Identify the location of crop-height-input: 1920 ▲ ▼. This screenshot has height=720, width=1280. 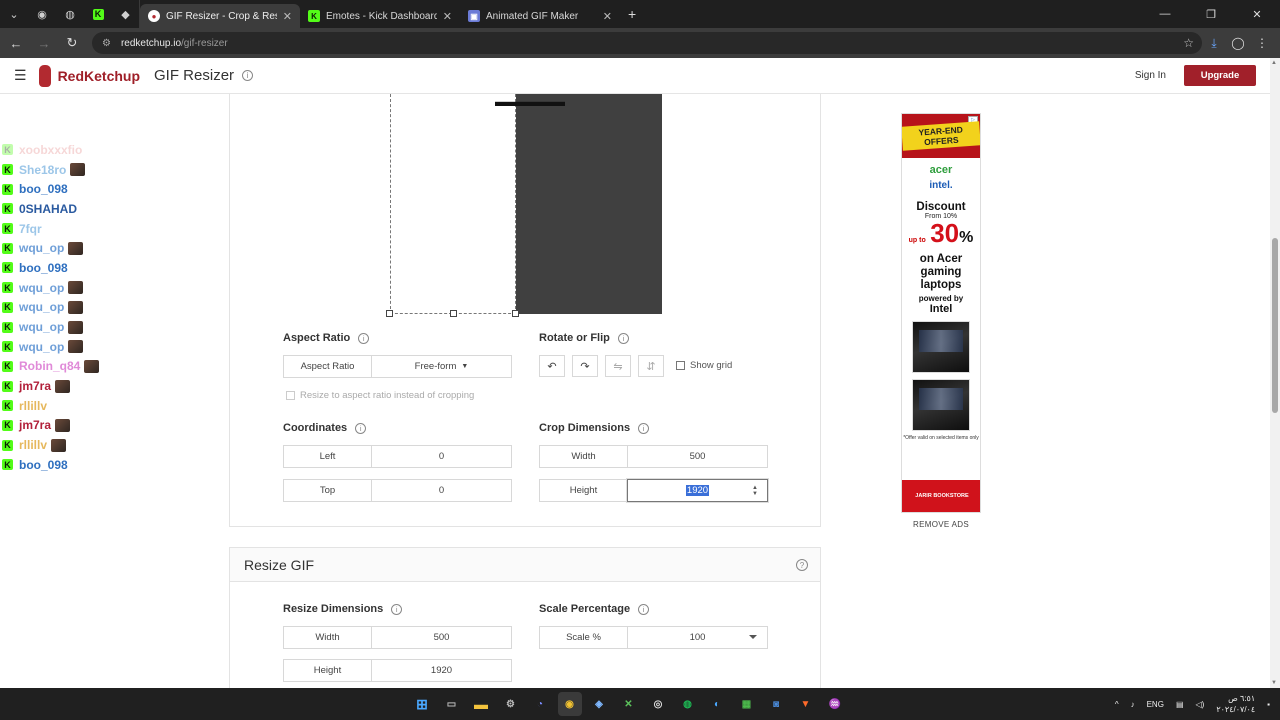
(697, 490).